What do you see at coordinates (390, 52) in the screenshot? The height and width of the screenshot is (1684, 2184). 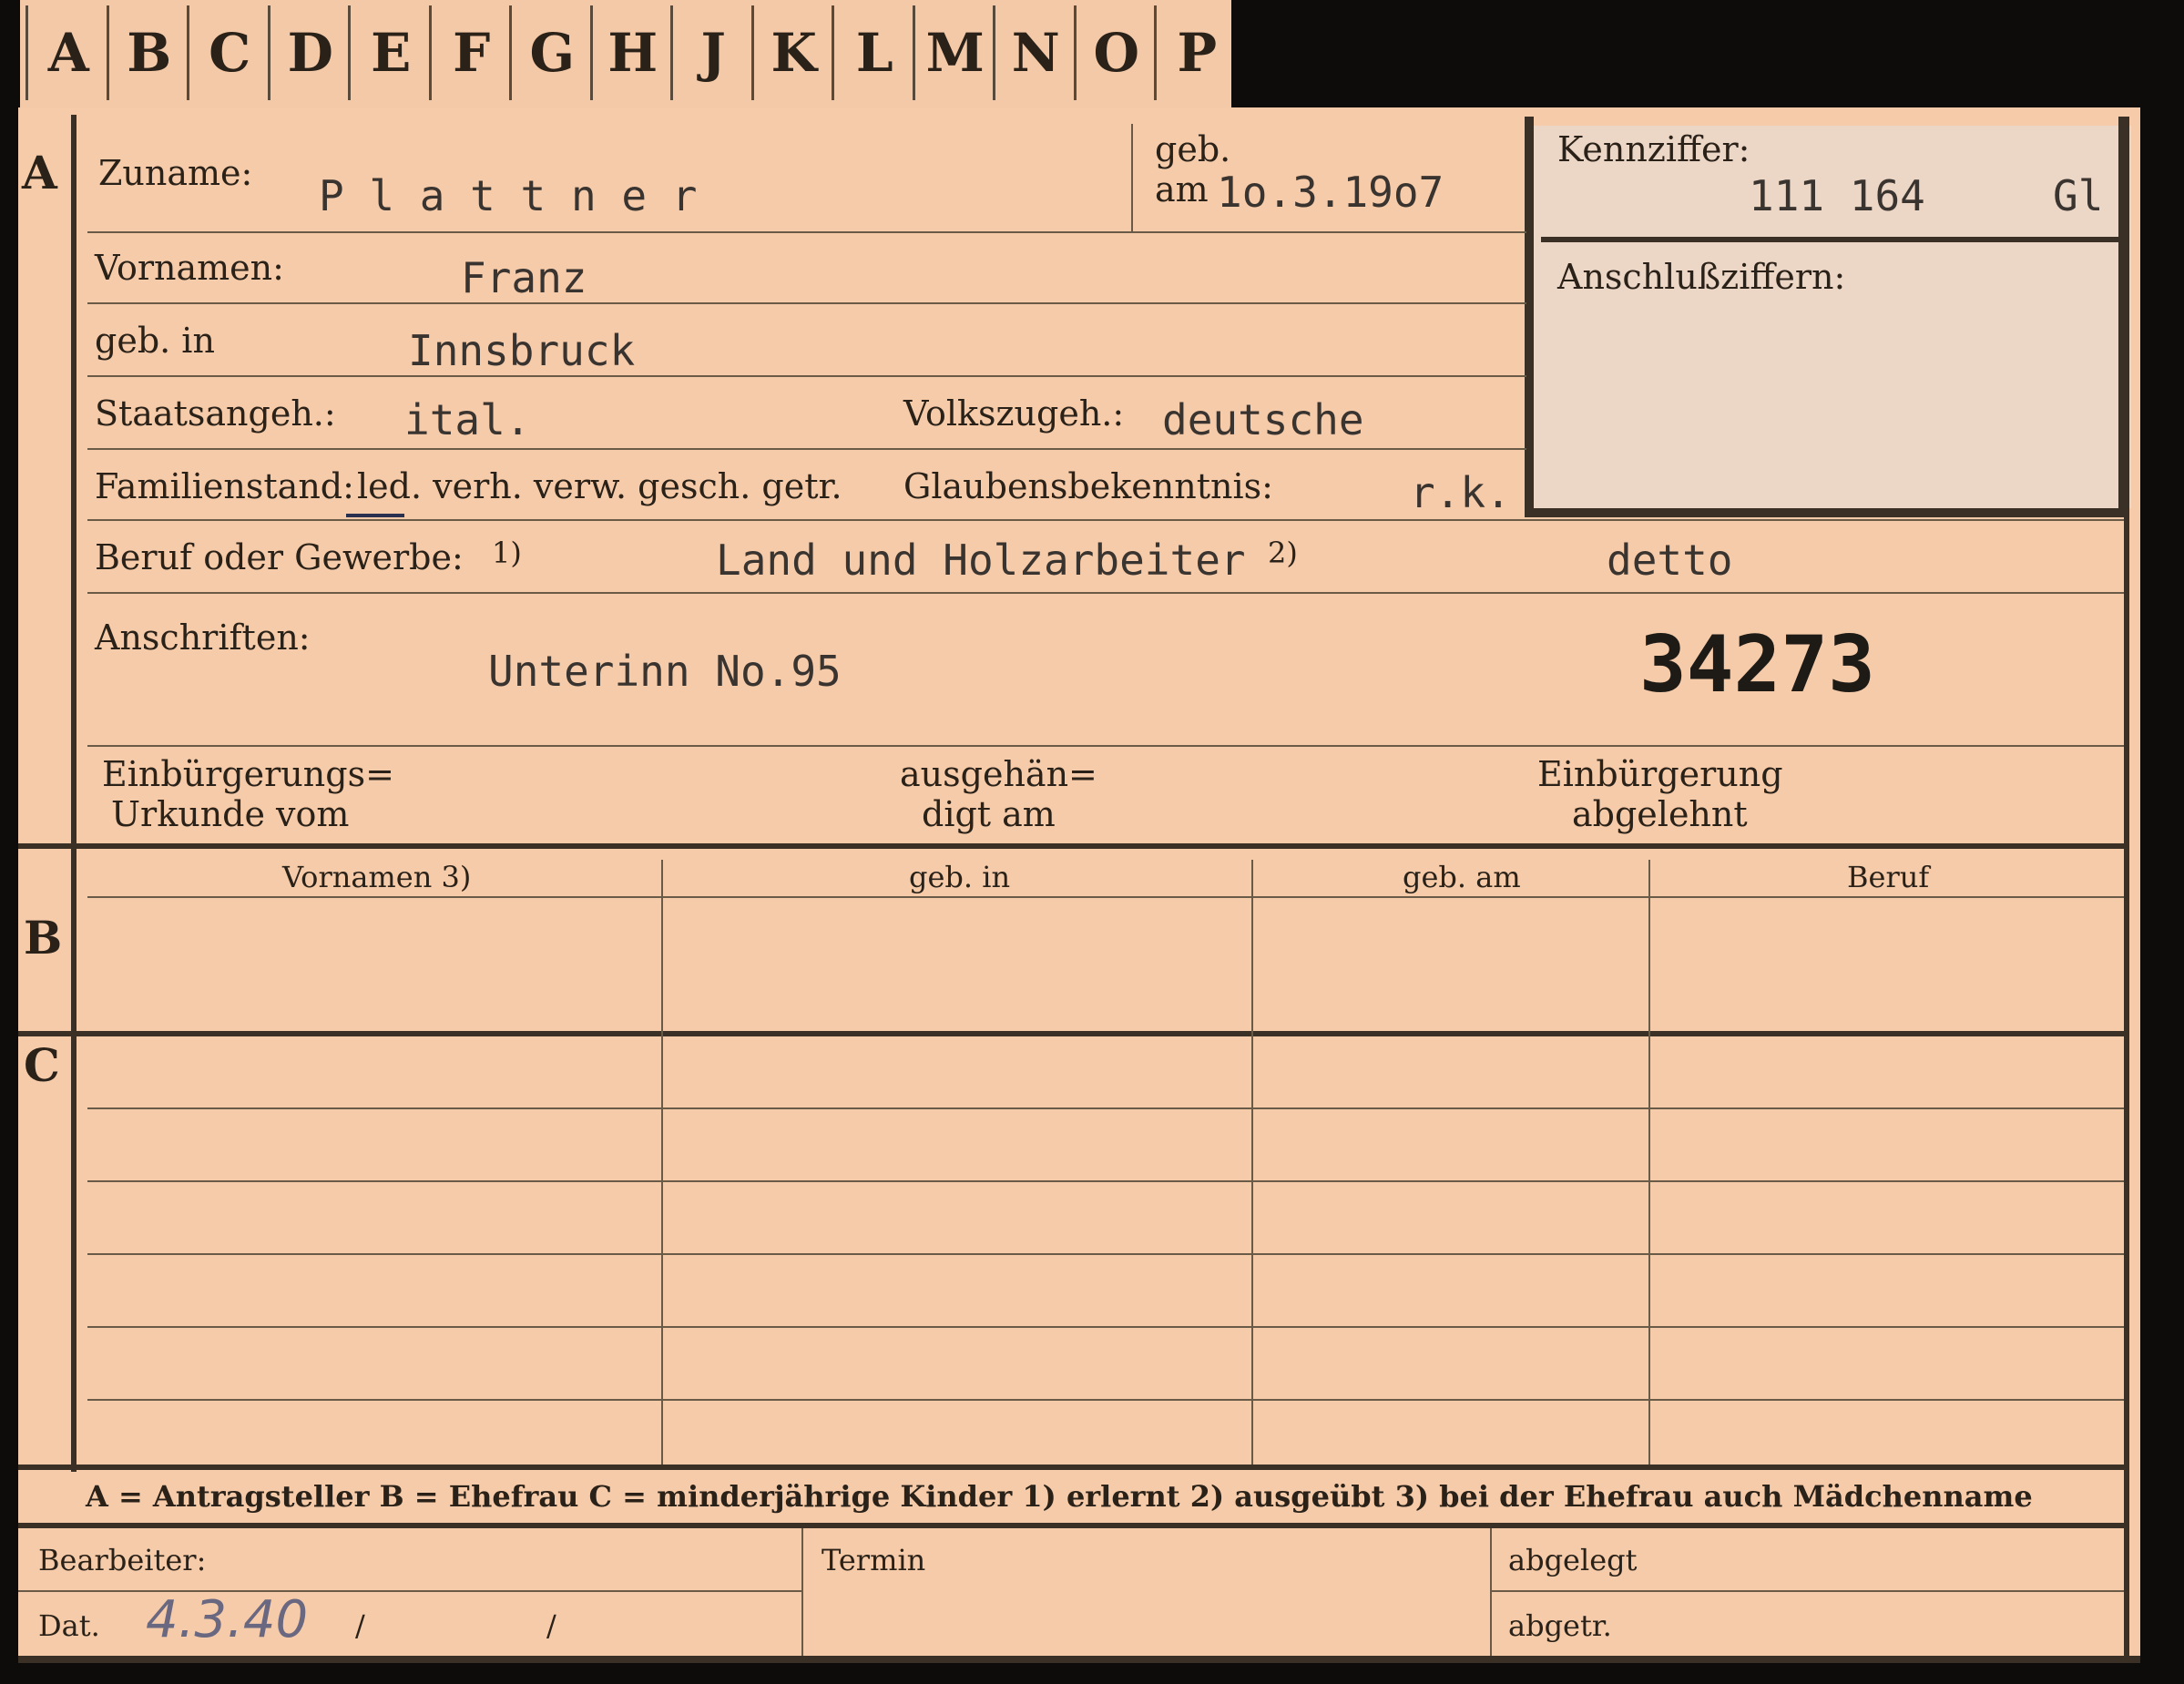 I see `index-tab-e: E` at bounding box center [390, 52].